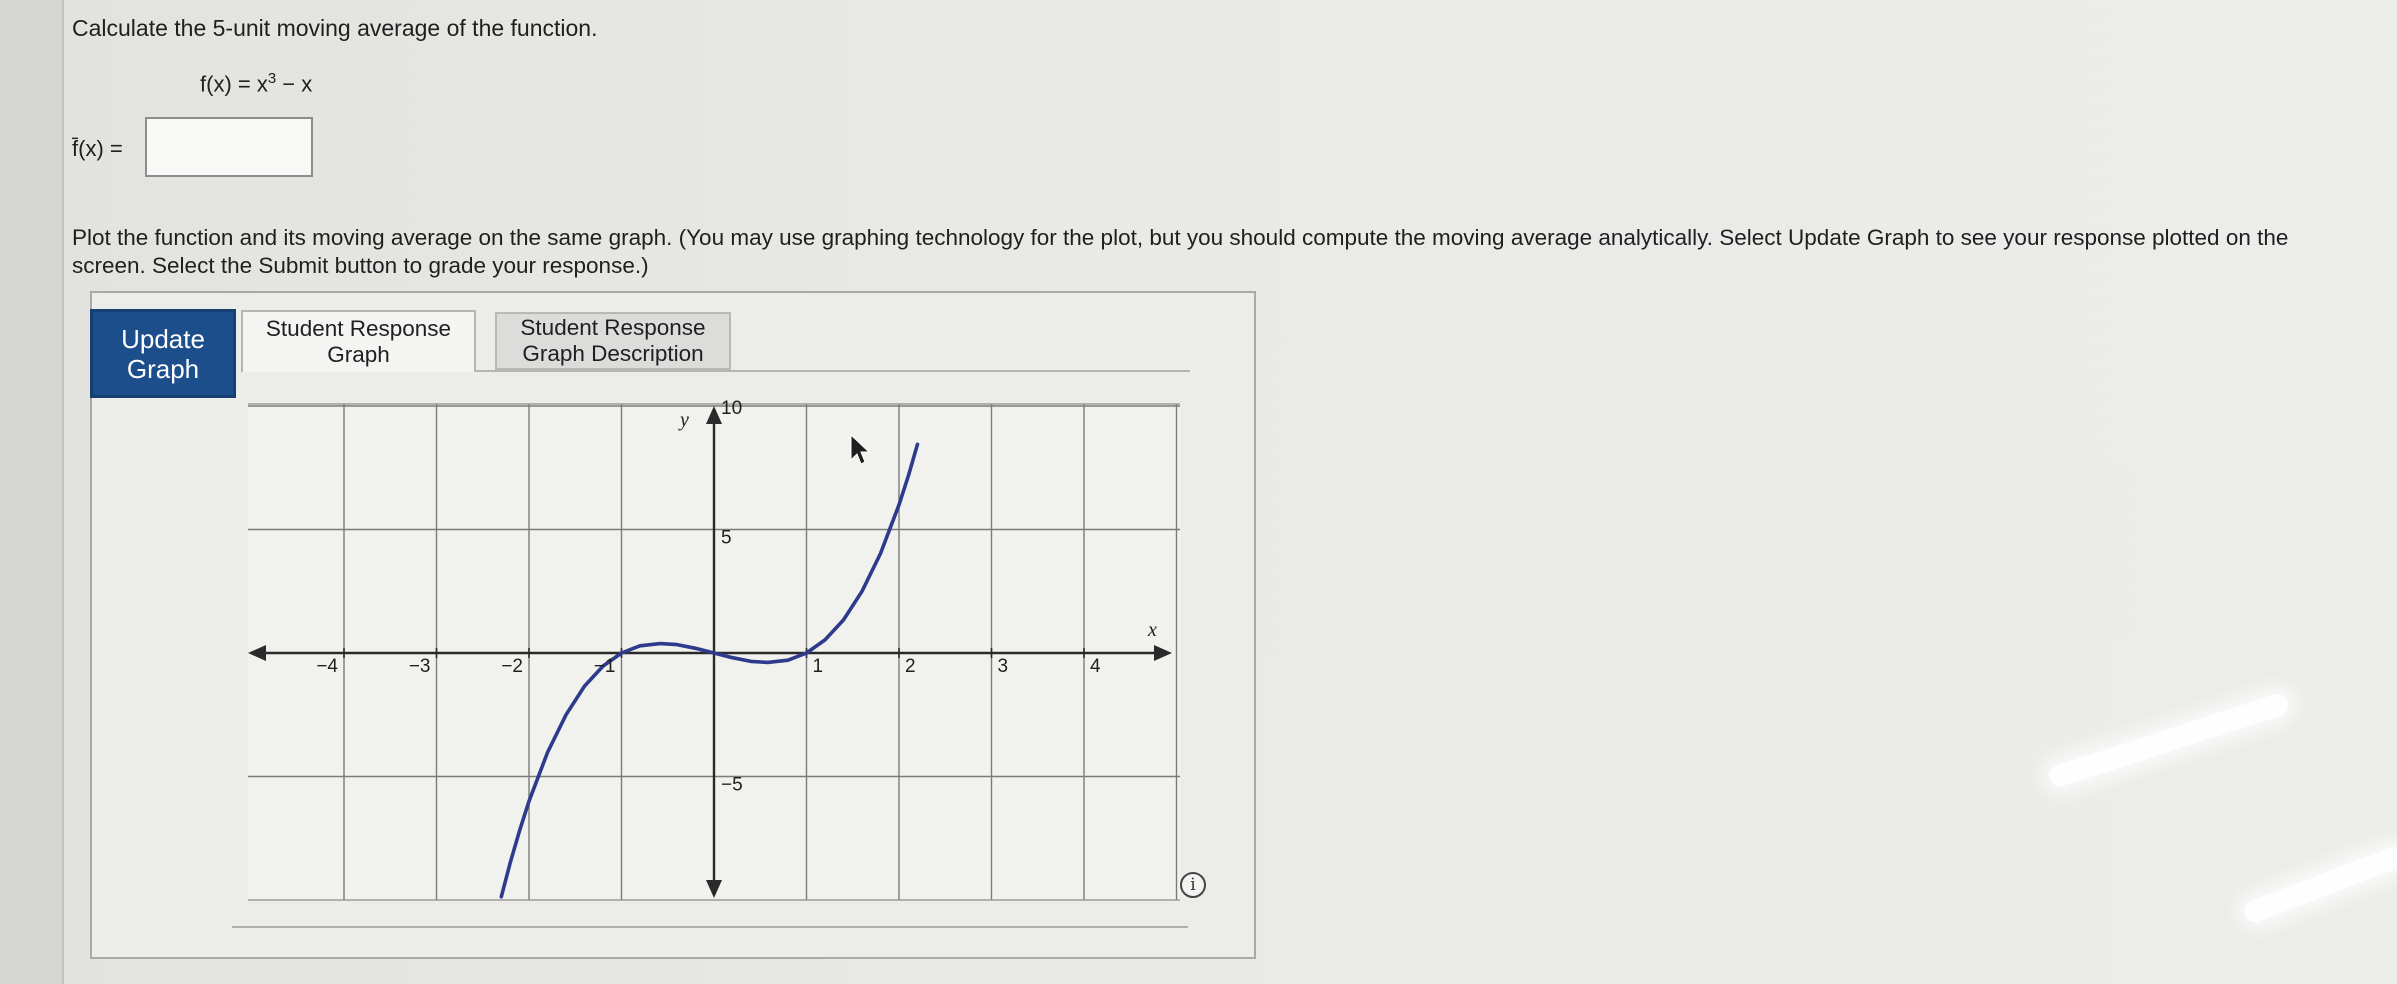  What do you see at coordinates (1152, 630) in the screenshot?
I see `x-axis-label: x` at bounding box center [1152, 630].